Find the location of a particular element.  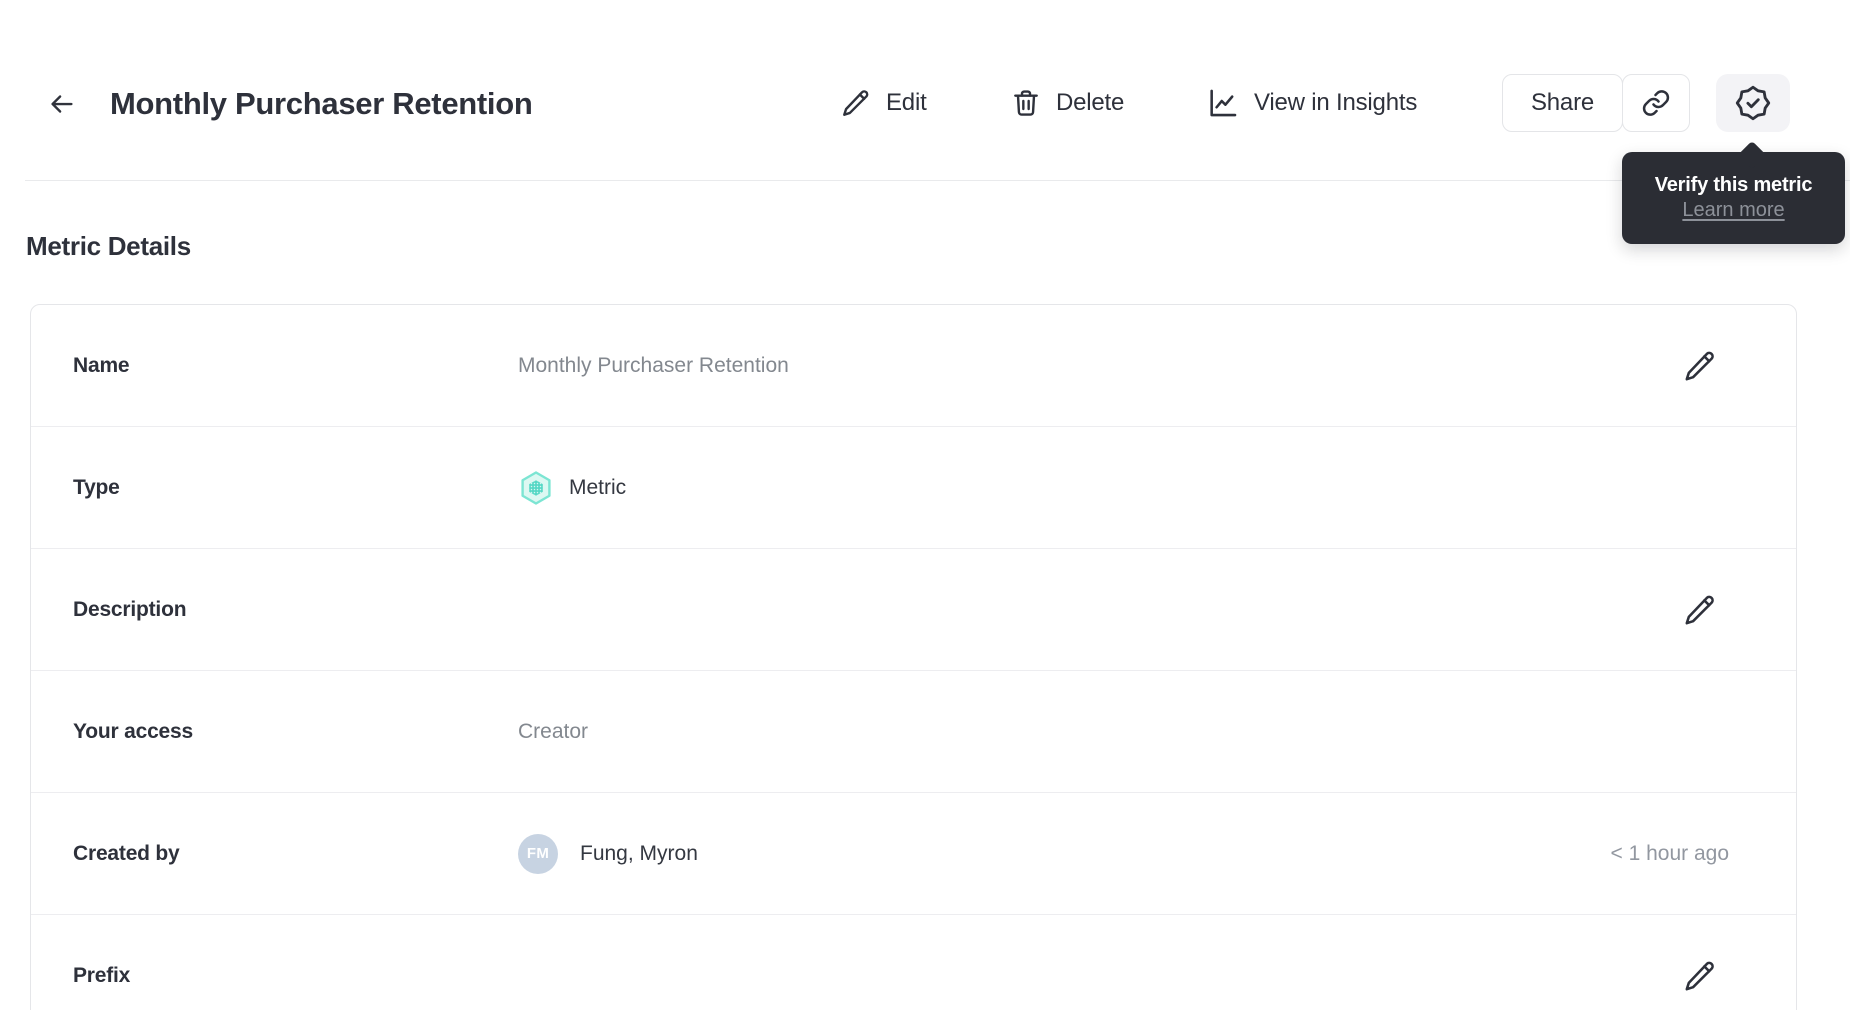

type-value: Metric is located at coordinates (598, 487).